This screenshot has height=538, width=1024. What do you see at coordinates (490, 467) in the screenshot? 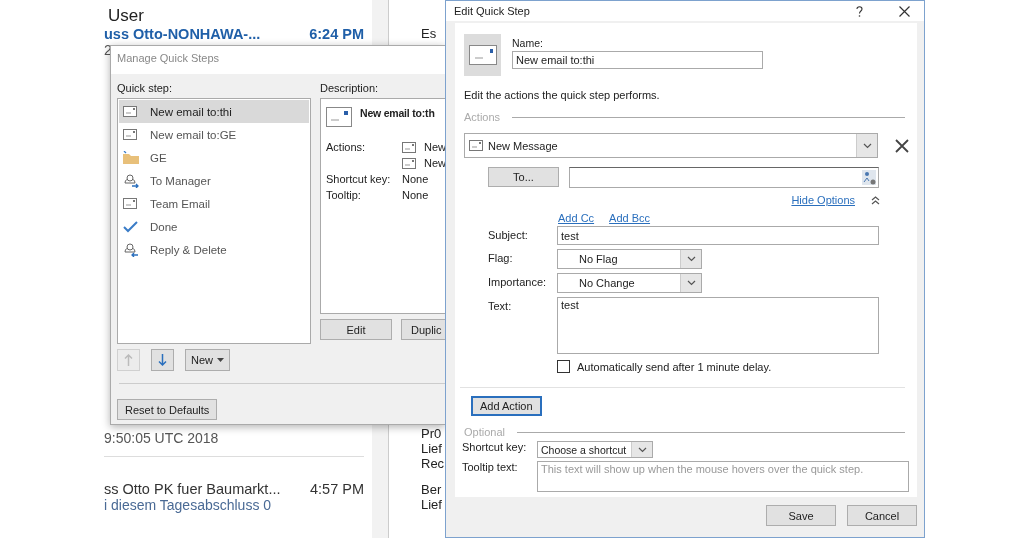
I see `tooltip-label: Tooltip text:` at bounding box center [490, 467].